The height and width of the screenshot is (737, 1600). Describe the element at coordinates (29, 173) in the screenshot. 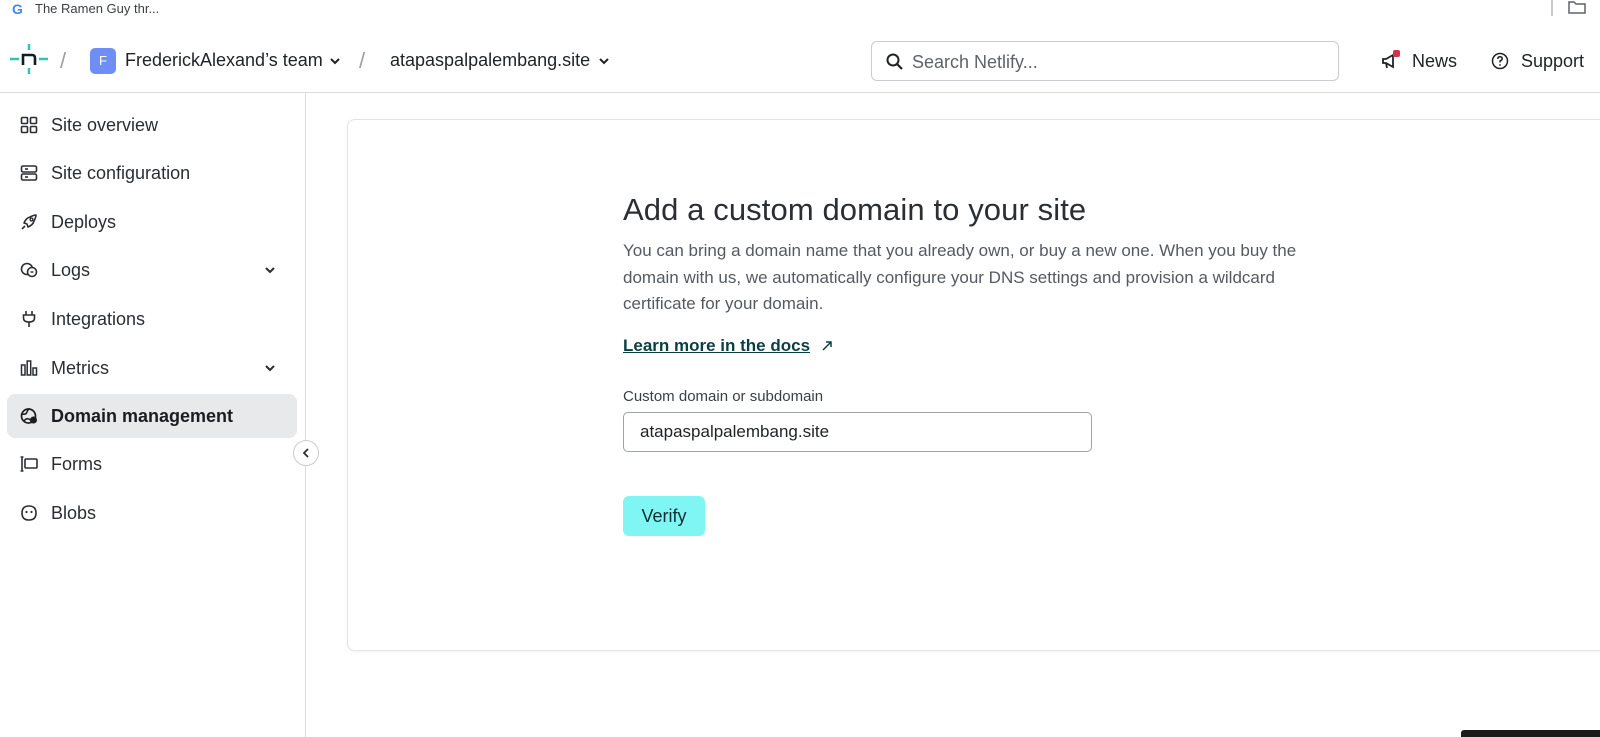

I see `settings-list-icon` at that location.